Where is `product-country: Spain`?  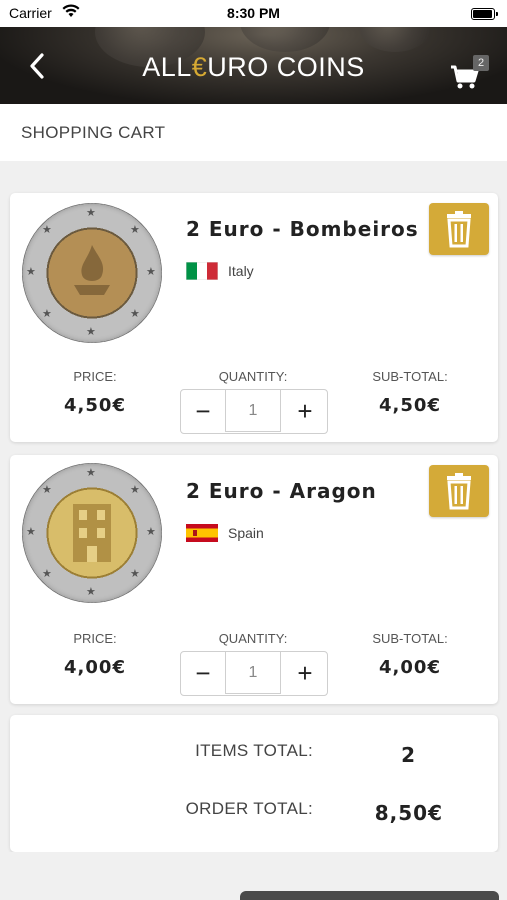 product-country: Spain is located at coordinates (246, 533).